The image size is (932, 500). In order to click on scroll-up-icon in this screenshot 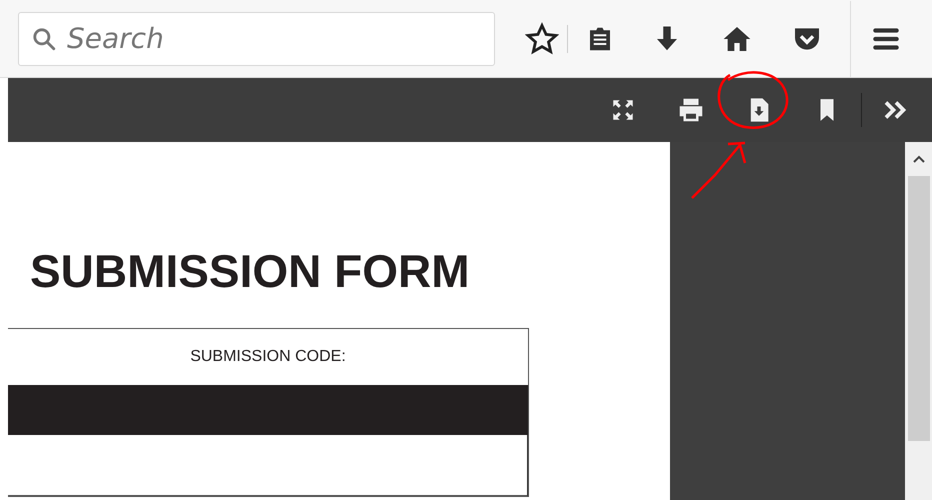, I will do `click(919, 159)`.